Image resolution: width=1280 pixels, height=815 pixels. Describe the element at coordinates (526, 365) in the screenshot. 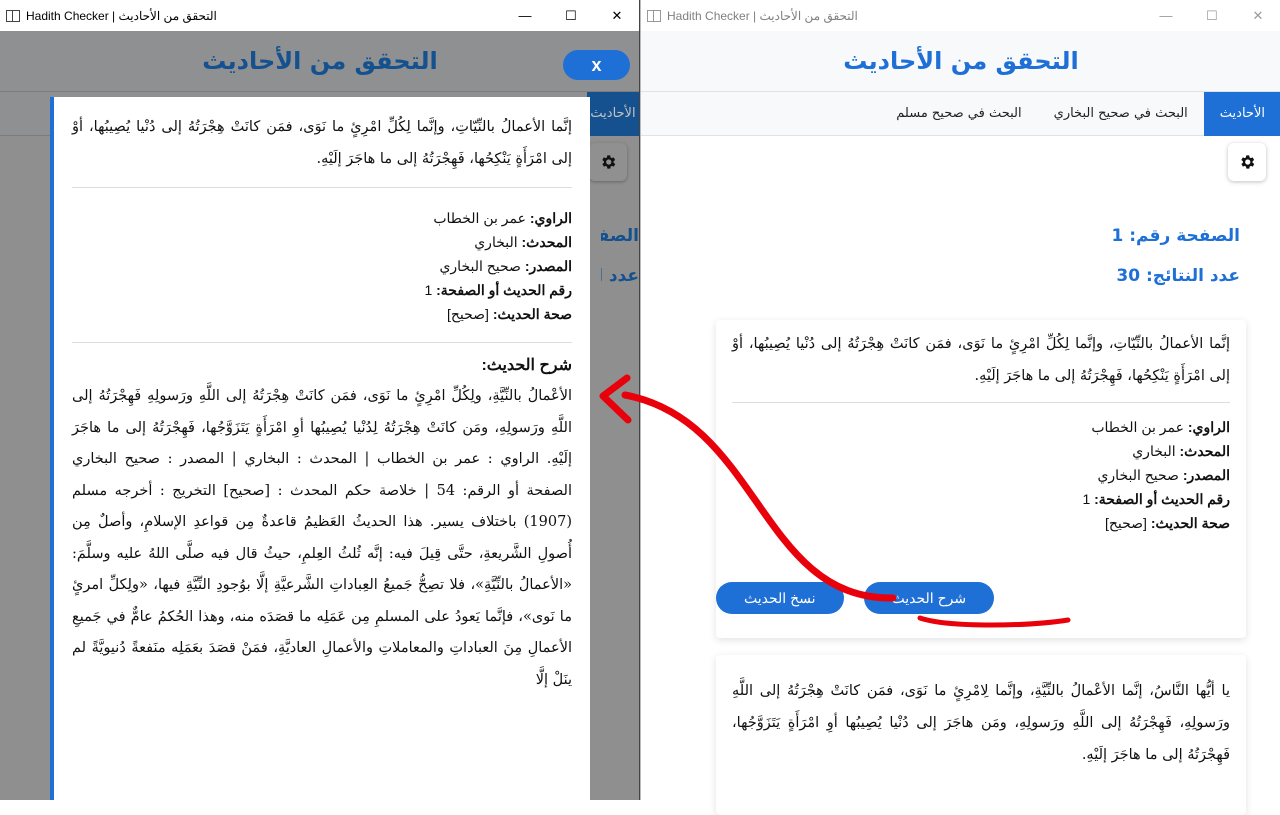

I see `explanation-title: شرح الحديث:` at that location.